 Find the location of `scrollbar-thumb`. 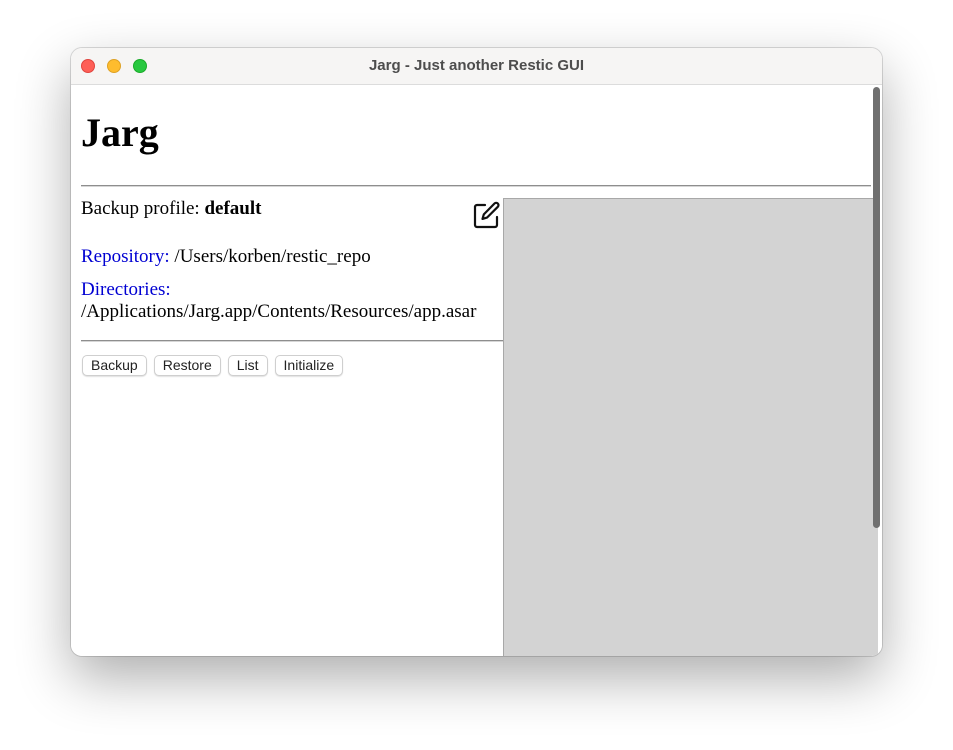

scrollbar-thumb is located at coordinates (876, 307).